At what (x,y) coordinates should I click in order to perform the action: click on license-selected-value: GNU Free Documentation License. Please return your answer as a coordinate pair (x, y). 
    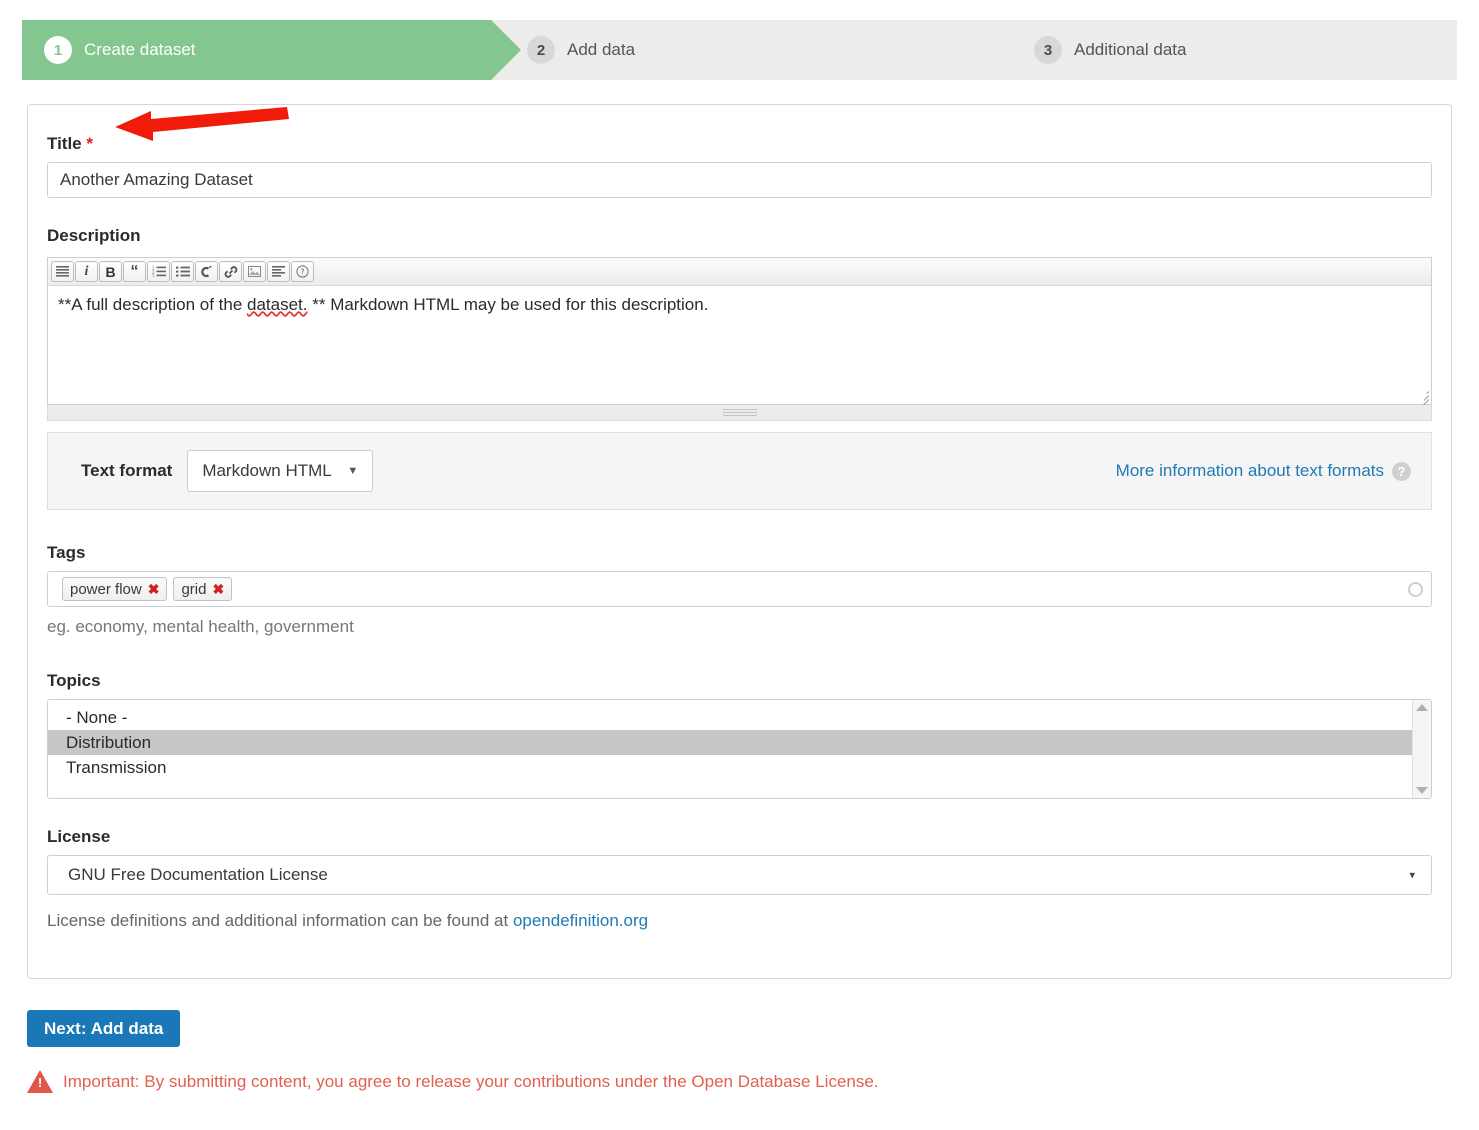
    Looking at the image, I should click on (198, 874).